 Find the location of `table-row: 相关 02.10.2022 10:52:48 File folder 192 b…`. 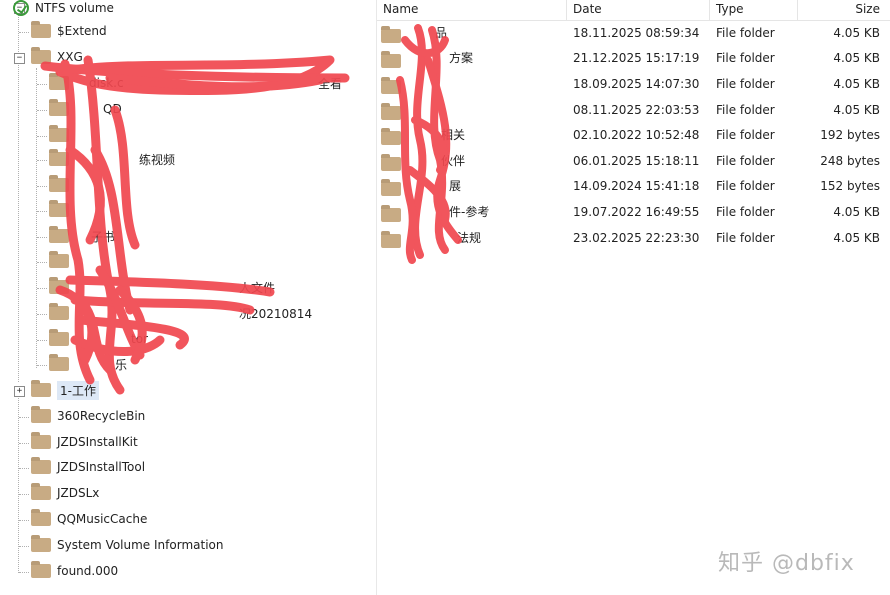

table-row: 相关 02.10.2022 10:52:48 File folder 192 b… is located at coordinates (633, 135).